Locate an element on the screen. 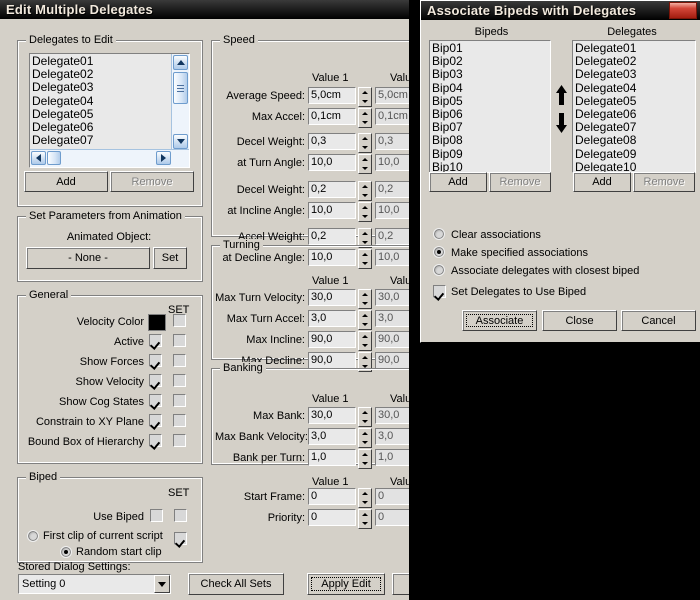 The image size is (700, 600). delegates-add-button-2: Add is located at coordinates (602, 182).